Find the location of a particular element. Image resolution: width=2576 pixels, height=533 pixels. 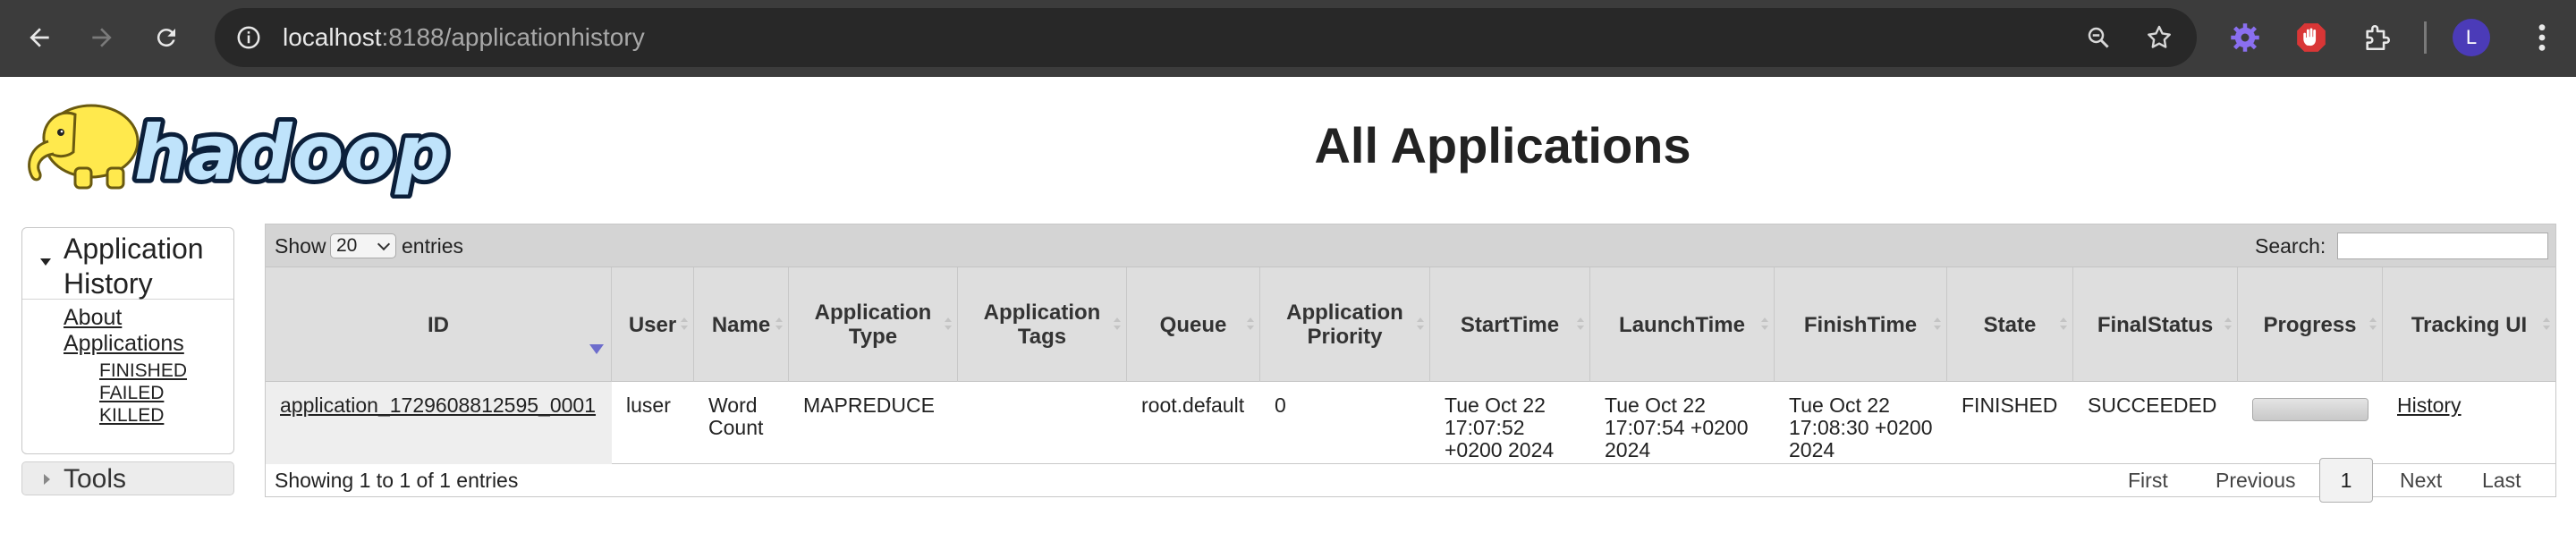

progress-fill is located at coordinates (2310, 409).